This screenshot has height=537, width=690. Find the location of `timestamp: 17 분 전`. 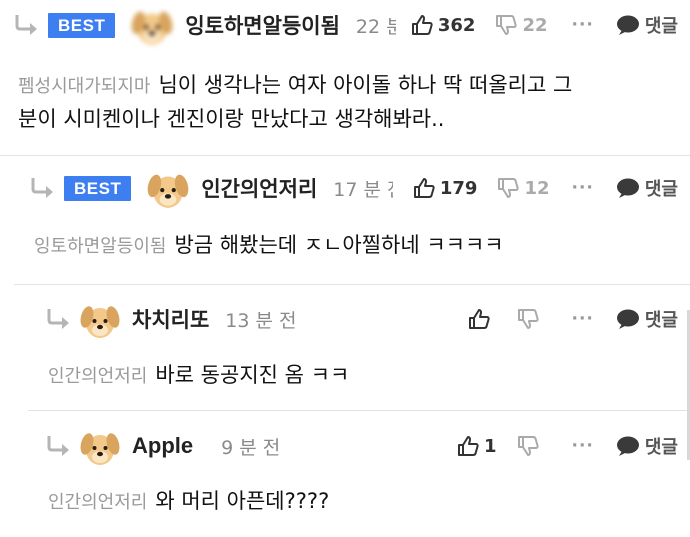

timestamp: 17 분 전 is located at coordinates (363, 189).